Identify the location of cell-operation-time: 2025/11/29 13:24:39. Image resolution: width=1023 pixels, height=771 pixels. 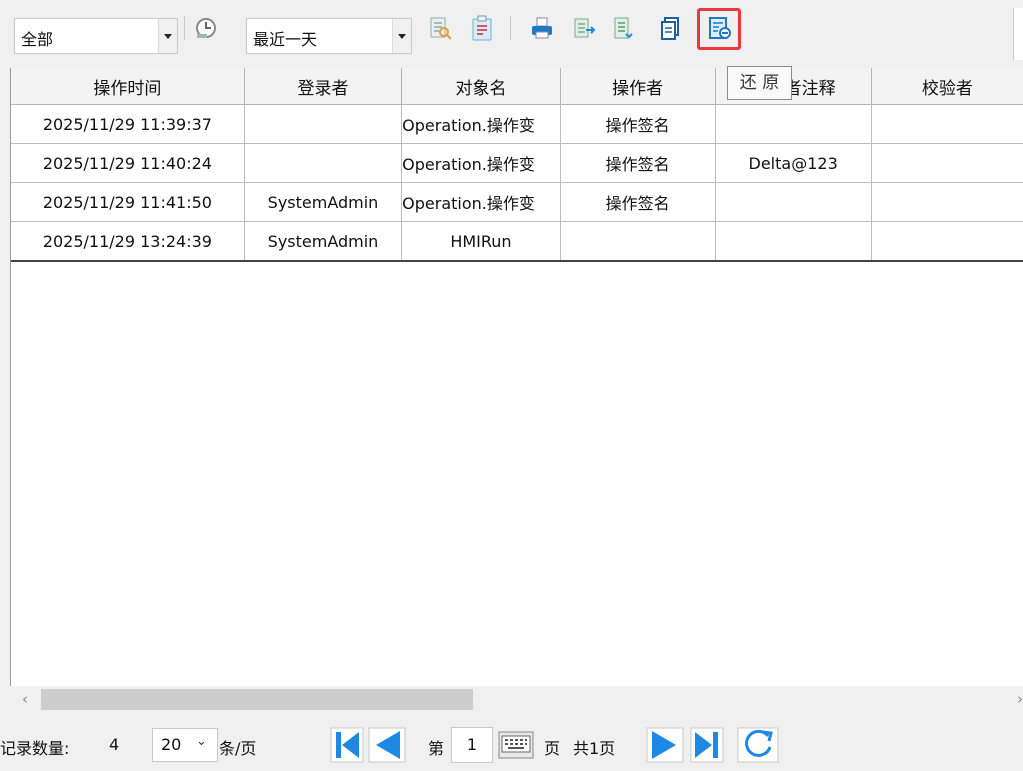
(128, 241).